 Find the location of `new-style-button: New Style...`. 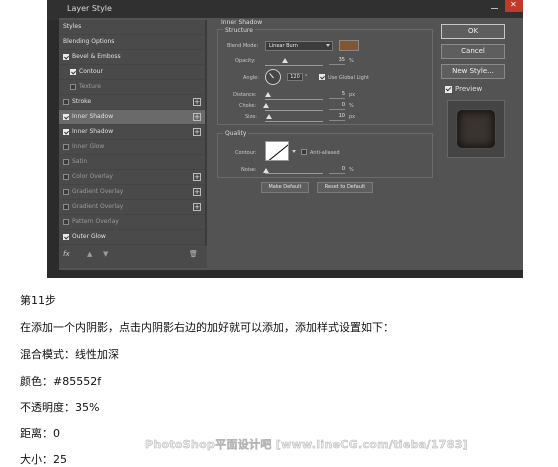

new-style-button: New Style... is located at coordinates (473, 71).